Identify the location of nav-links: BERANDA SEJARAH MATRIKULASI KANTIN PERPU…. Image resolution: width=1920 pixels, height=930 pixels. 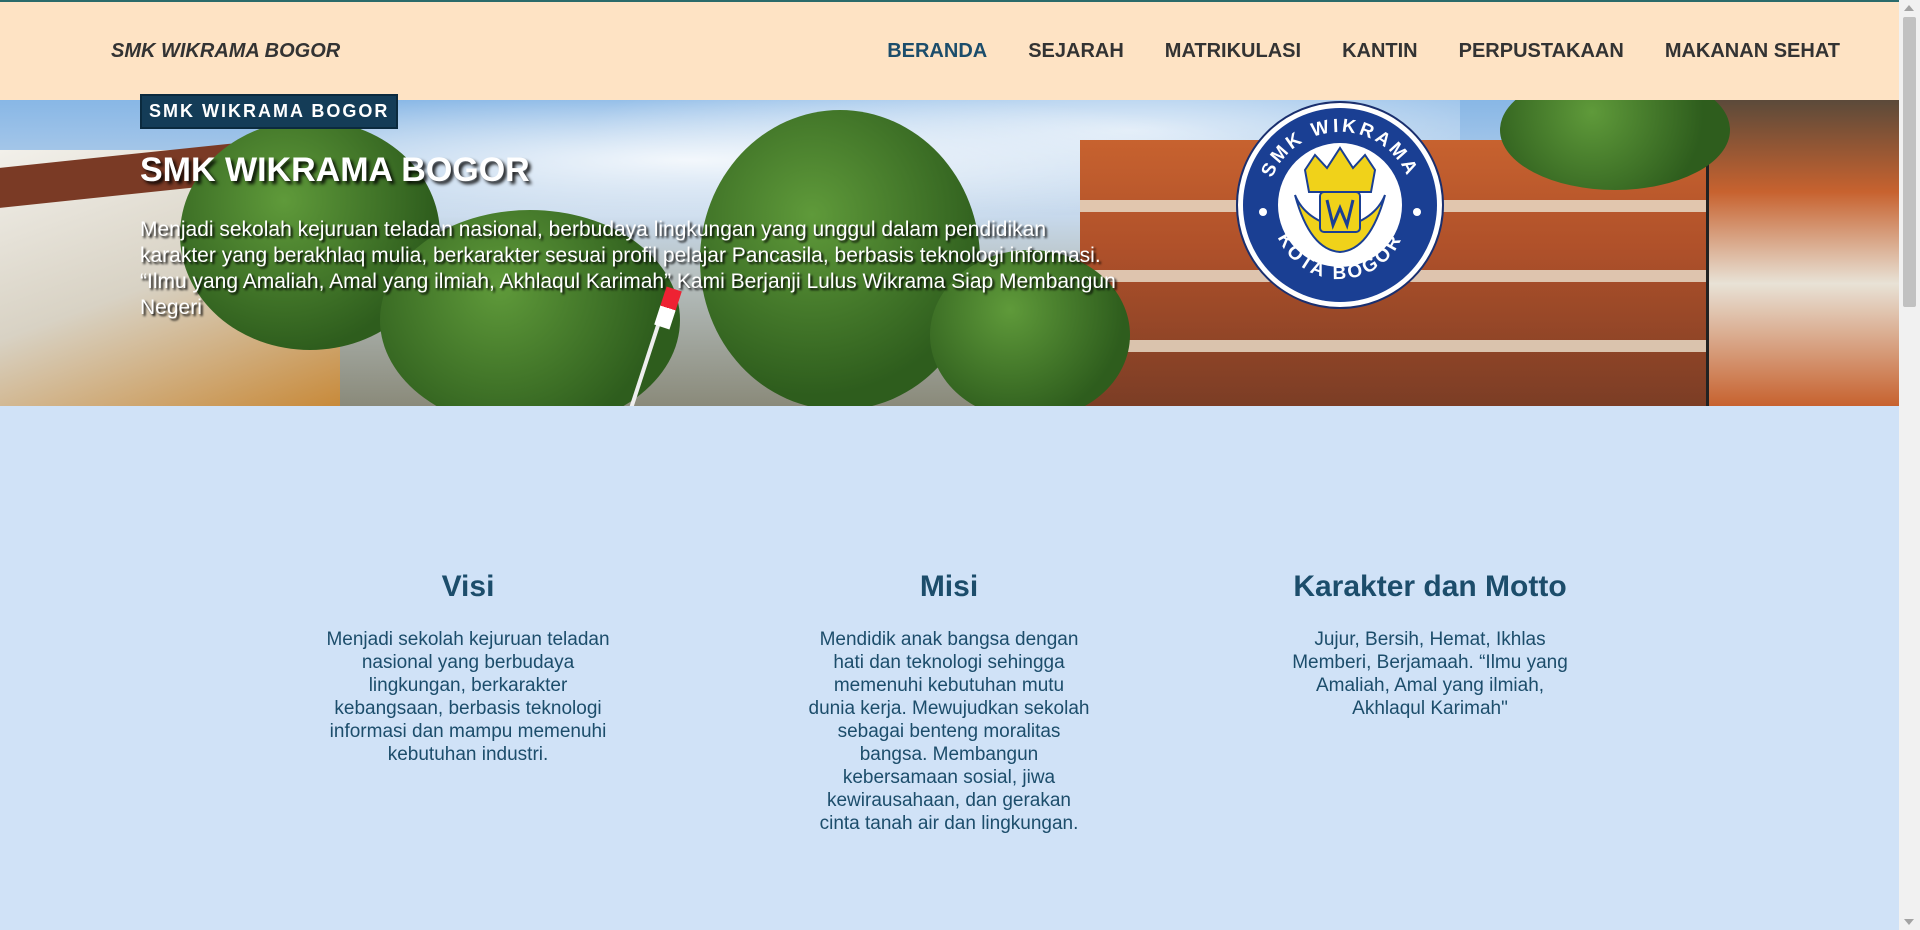
(1343, 51).